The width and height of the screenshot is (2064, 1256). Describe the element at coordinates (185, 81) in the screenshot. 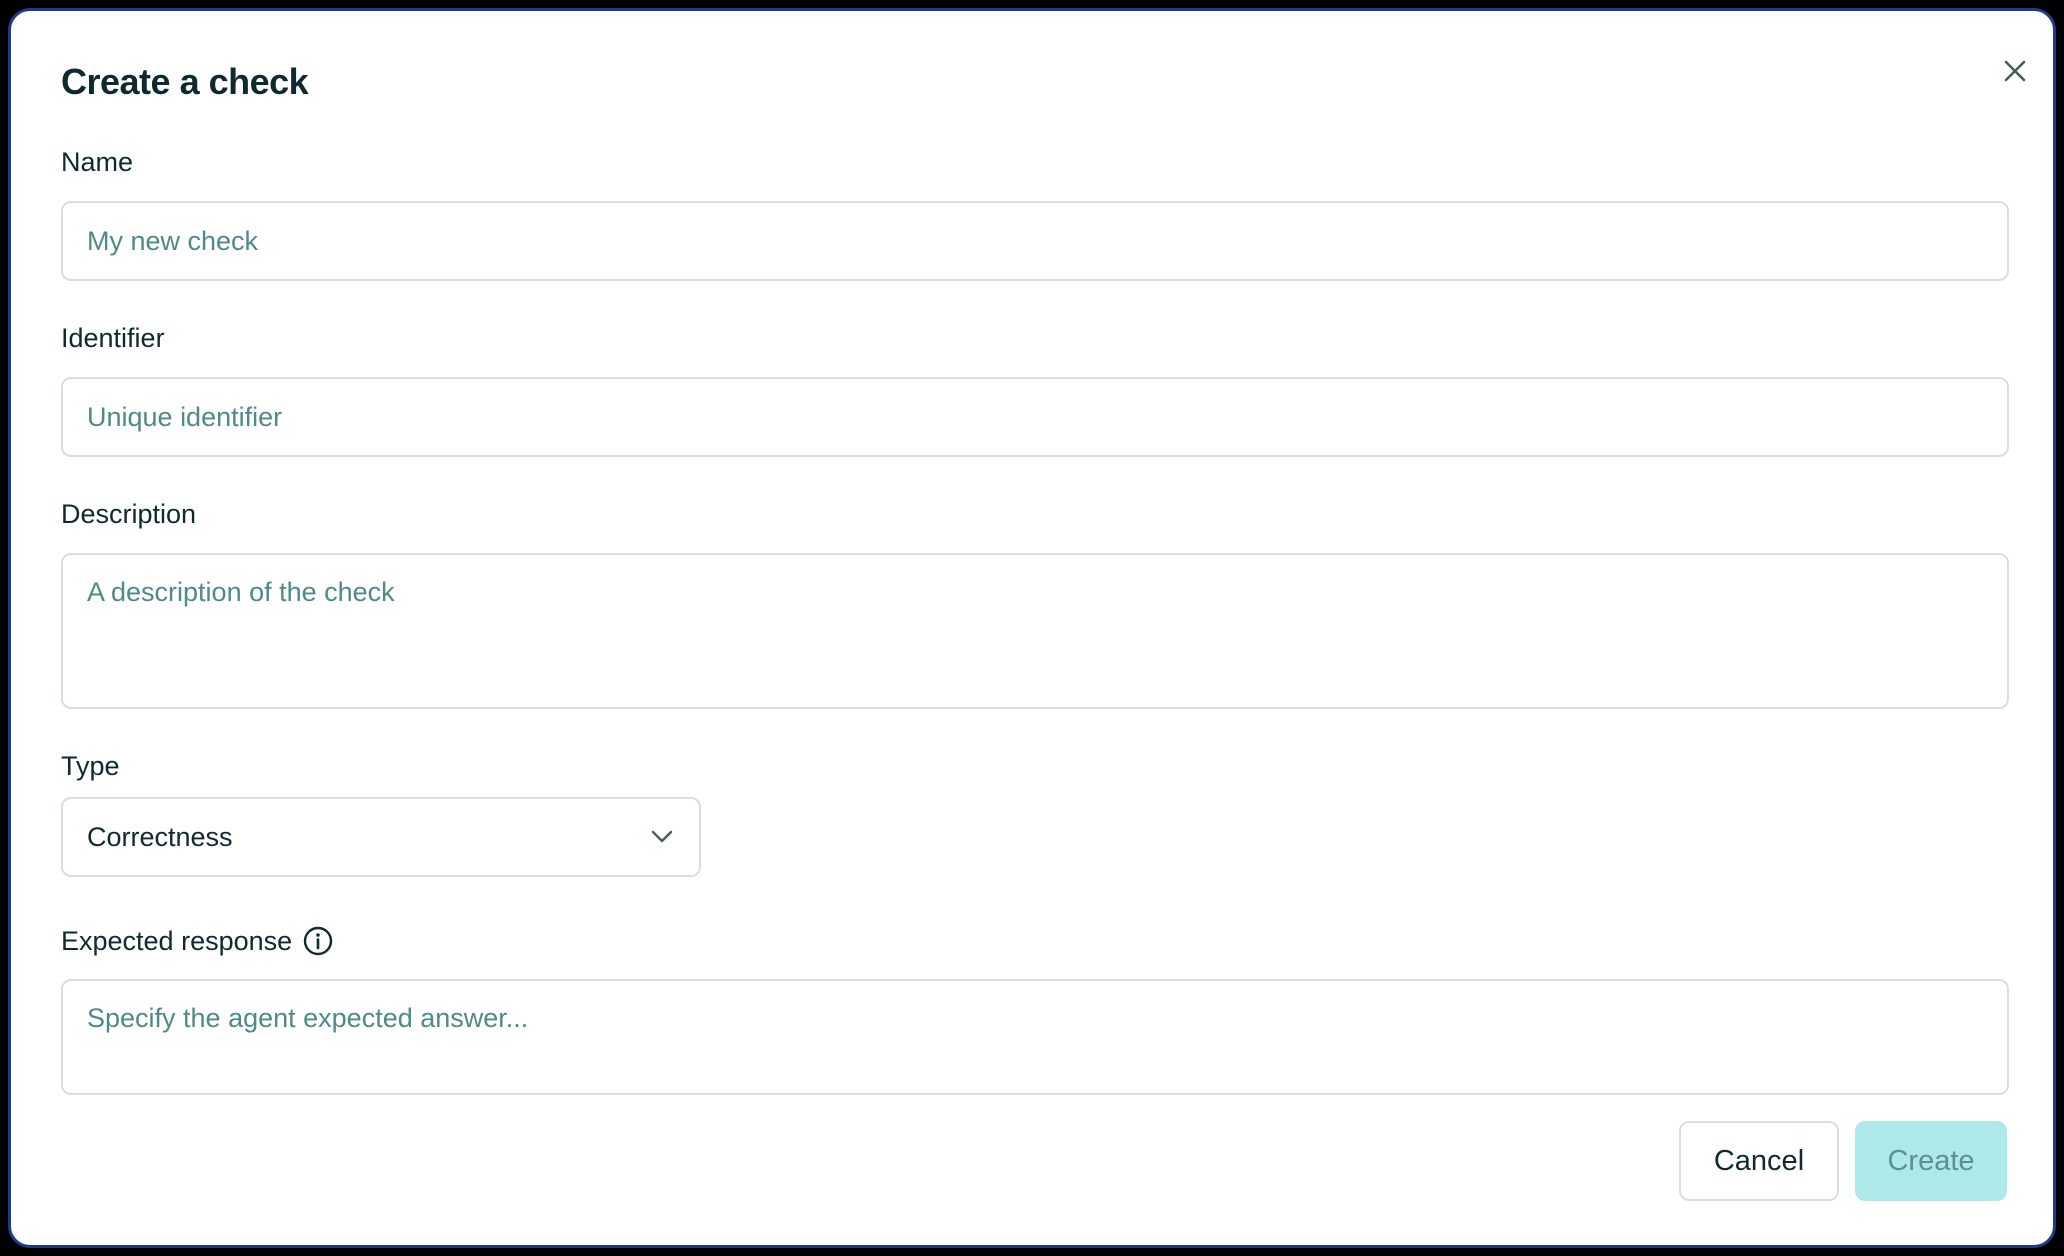

I see `dialog-title: Create a check` at that location.